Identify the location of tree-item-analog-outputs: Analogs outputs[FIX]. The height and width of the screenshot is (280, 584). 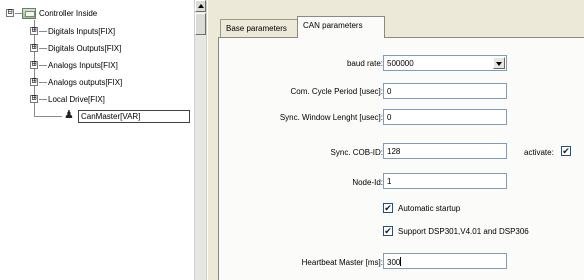
(85, 82).